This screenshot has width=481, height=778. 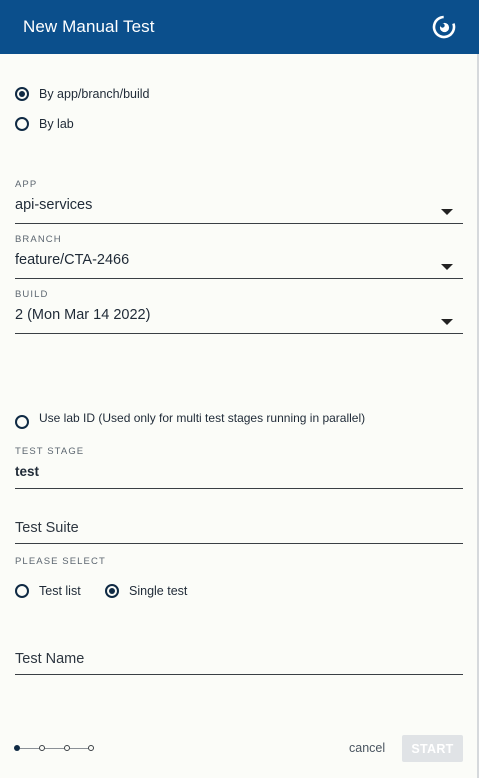 I want to click on test-stage-value: test, so click(x=27, y=471).